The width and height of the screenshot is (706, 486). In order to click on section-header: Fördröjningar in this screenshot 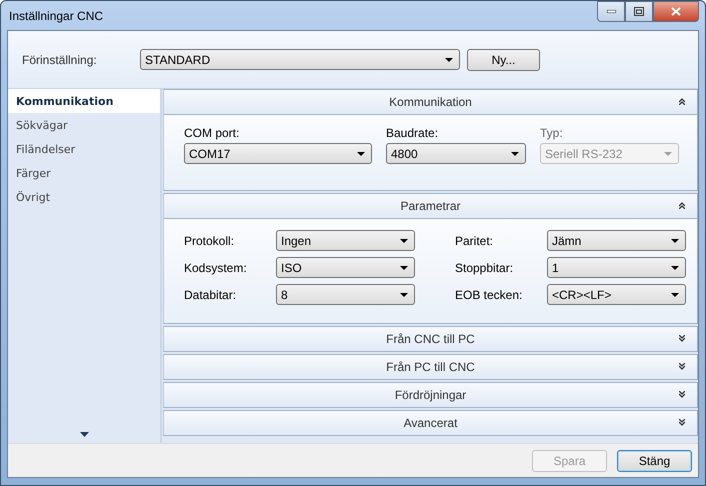, I will do `click(430, 395)`.